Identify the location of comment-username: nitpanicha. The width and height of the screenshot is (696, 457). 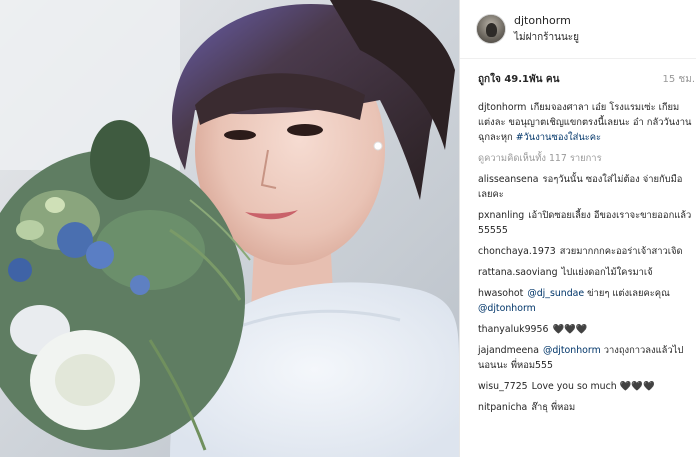
(502, 407).